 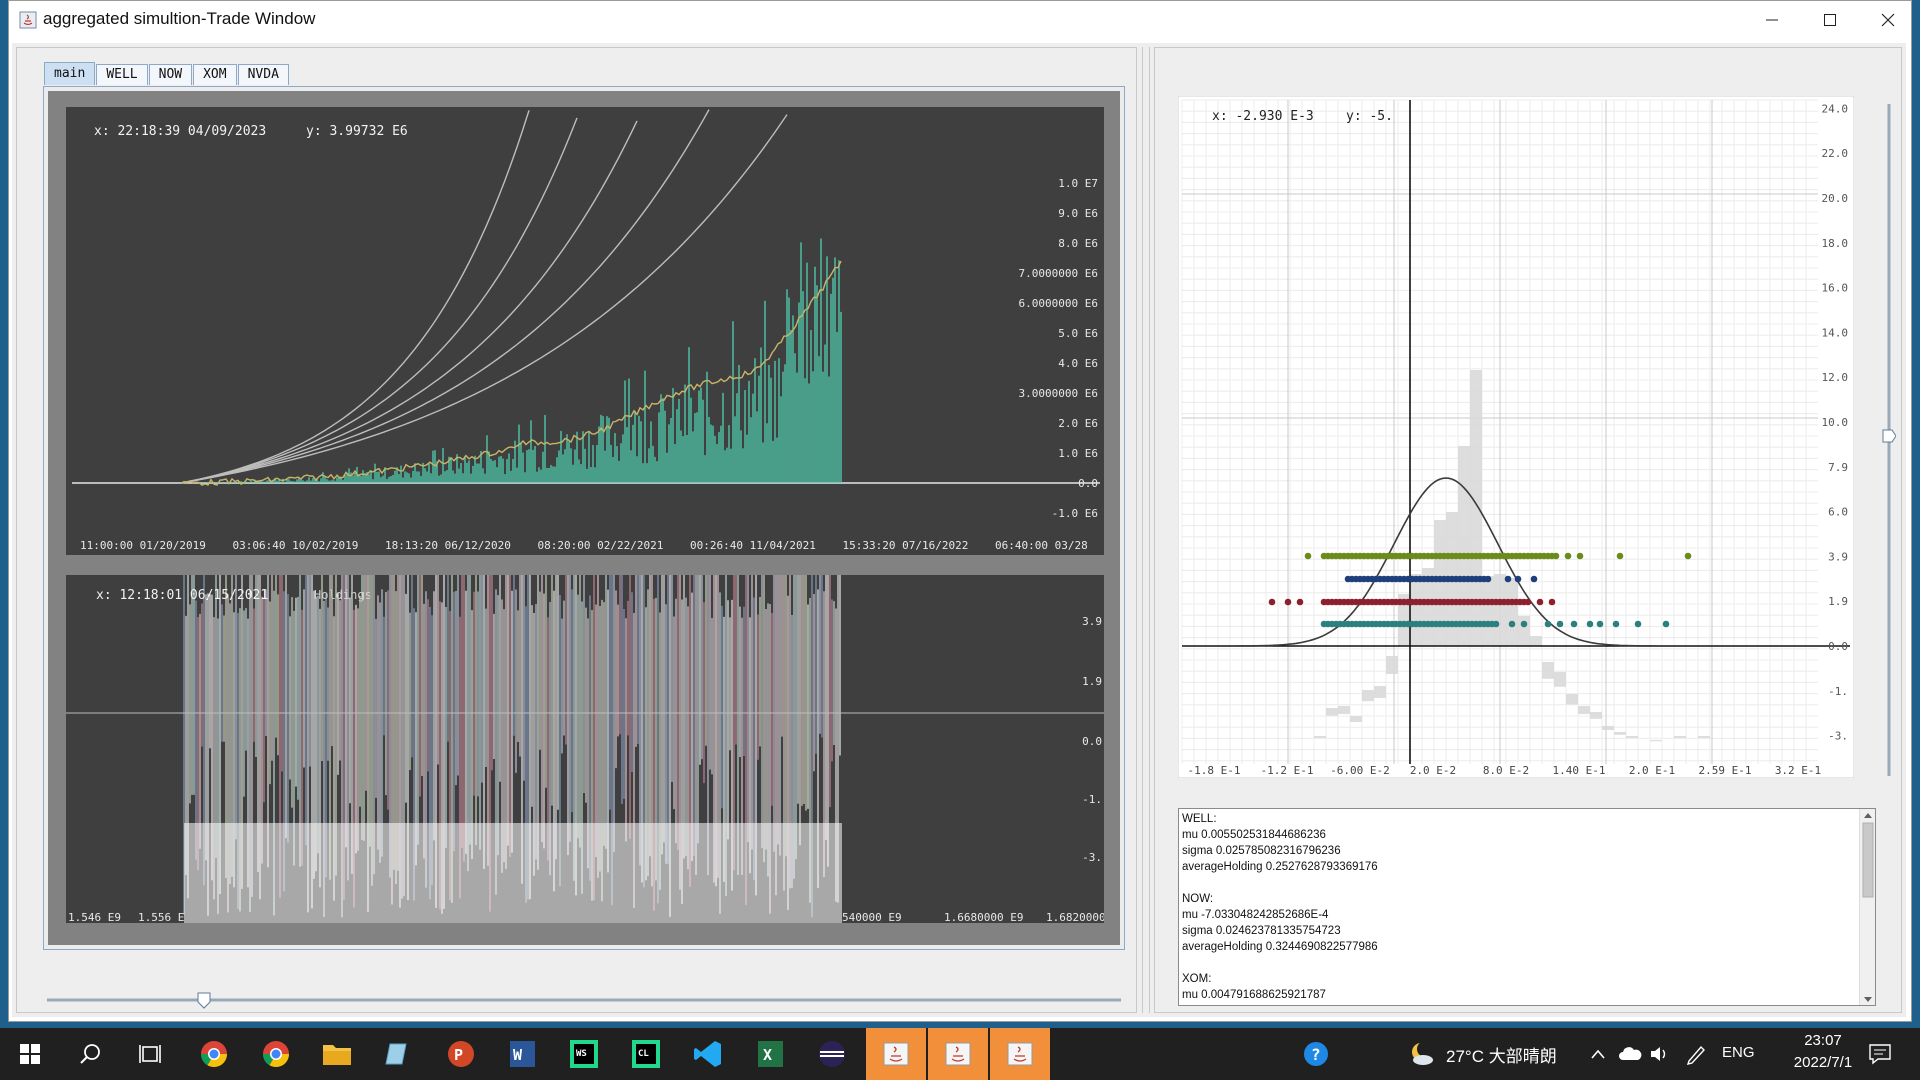 I want to click on tab-xom: XOM, so click(x=215, y=74).